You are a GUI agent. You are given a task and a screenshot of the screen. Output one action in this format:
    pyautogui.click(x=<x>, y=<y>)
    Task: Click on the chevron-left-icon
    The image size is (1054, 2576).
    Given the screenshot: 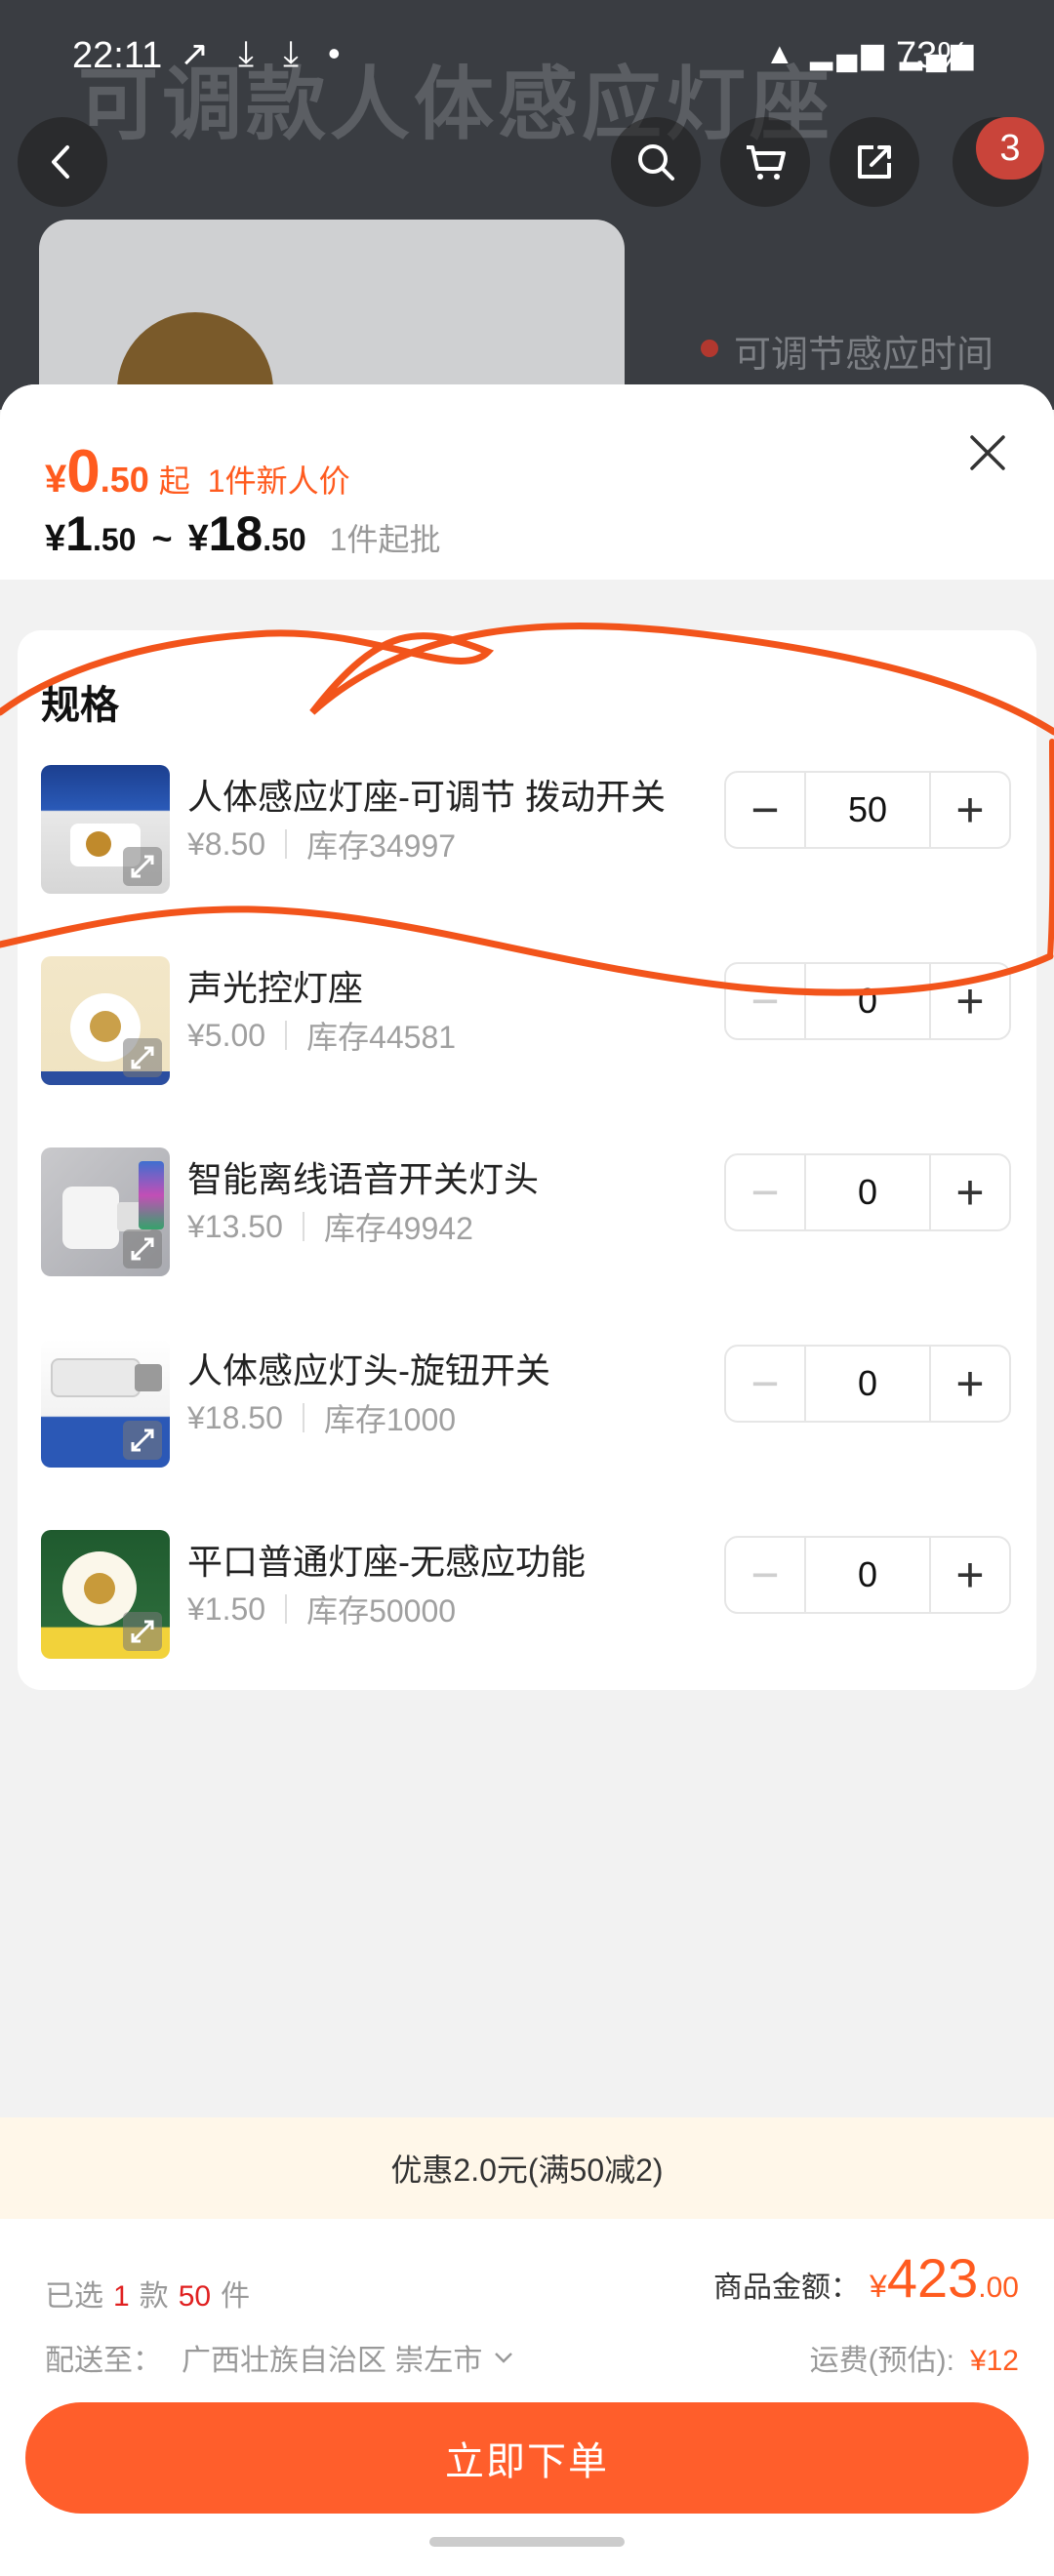 What is the action you would take?
    pyautogui.click(x=60, y=162)
    